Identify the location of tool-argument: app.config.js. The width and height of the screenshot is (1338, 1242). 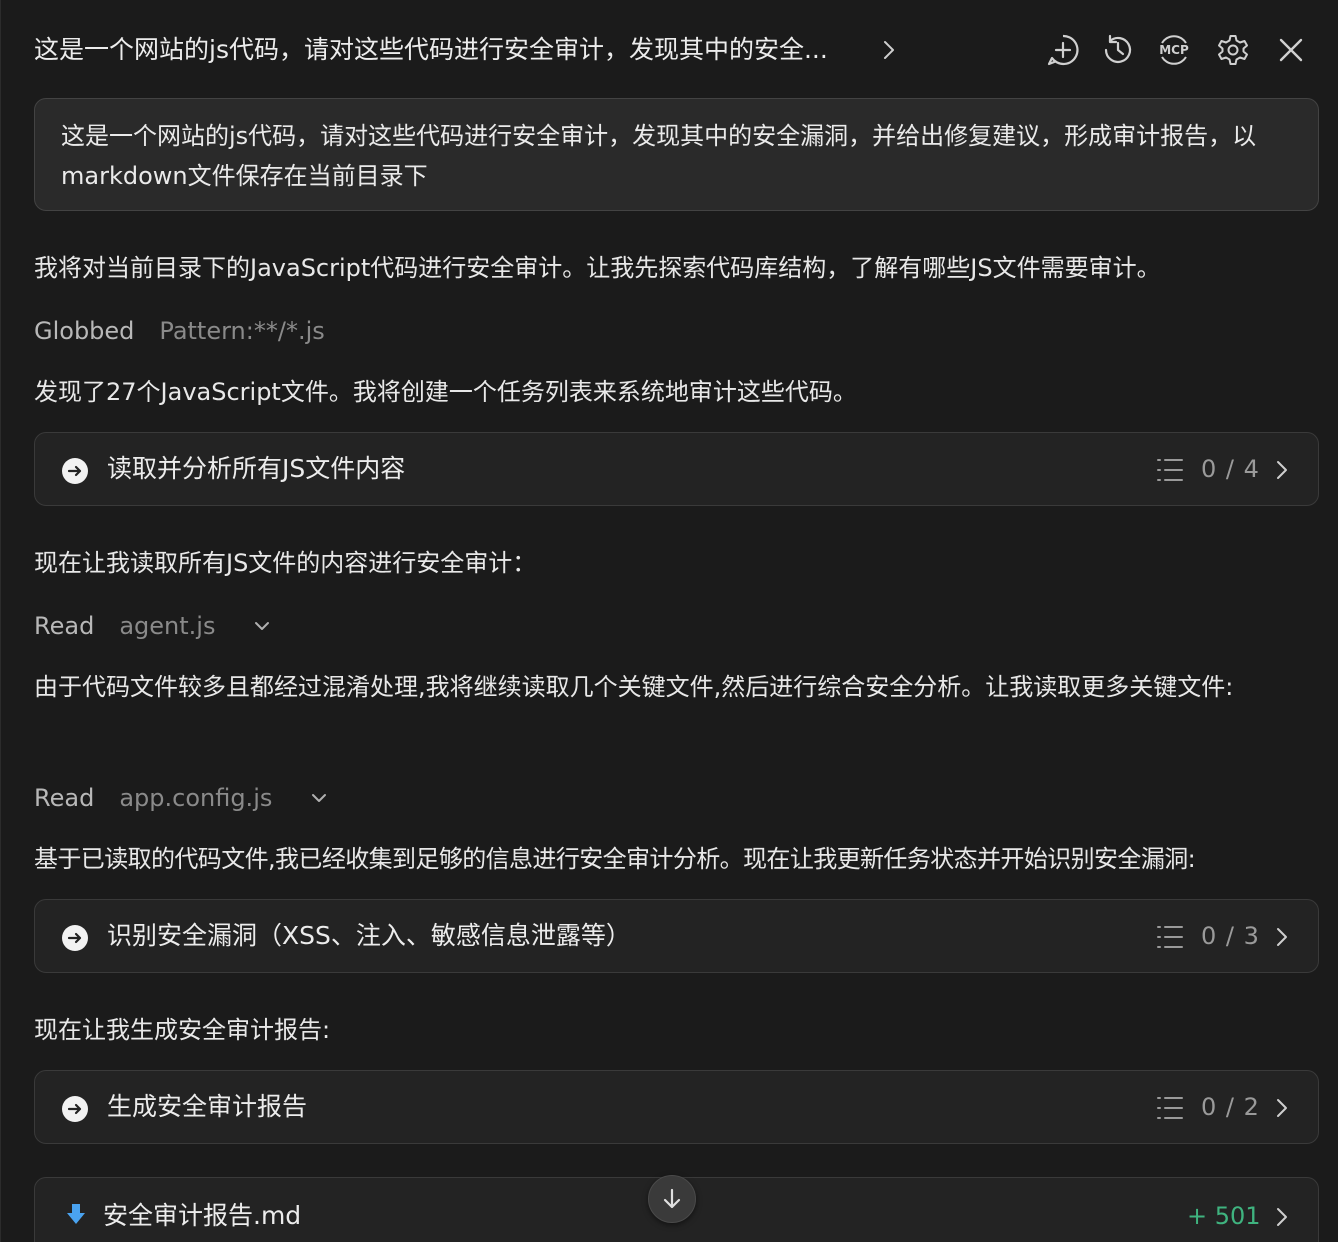
(196, 798).